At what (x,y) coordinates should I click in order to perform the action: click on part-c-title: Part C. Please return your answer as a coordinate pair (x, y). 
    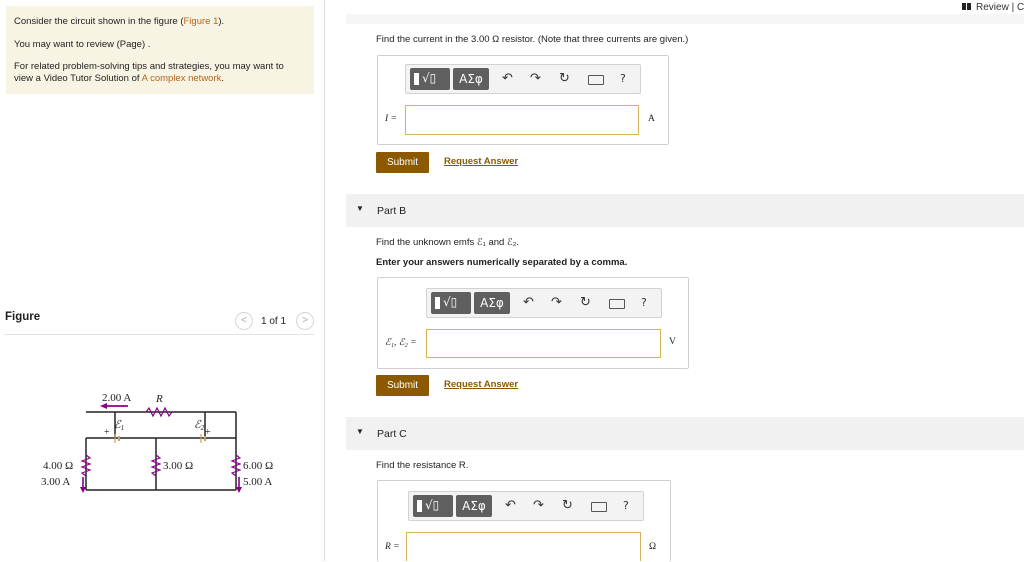
    Looking at the image, I should click on (392, 434).